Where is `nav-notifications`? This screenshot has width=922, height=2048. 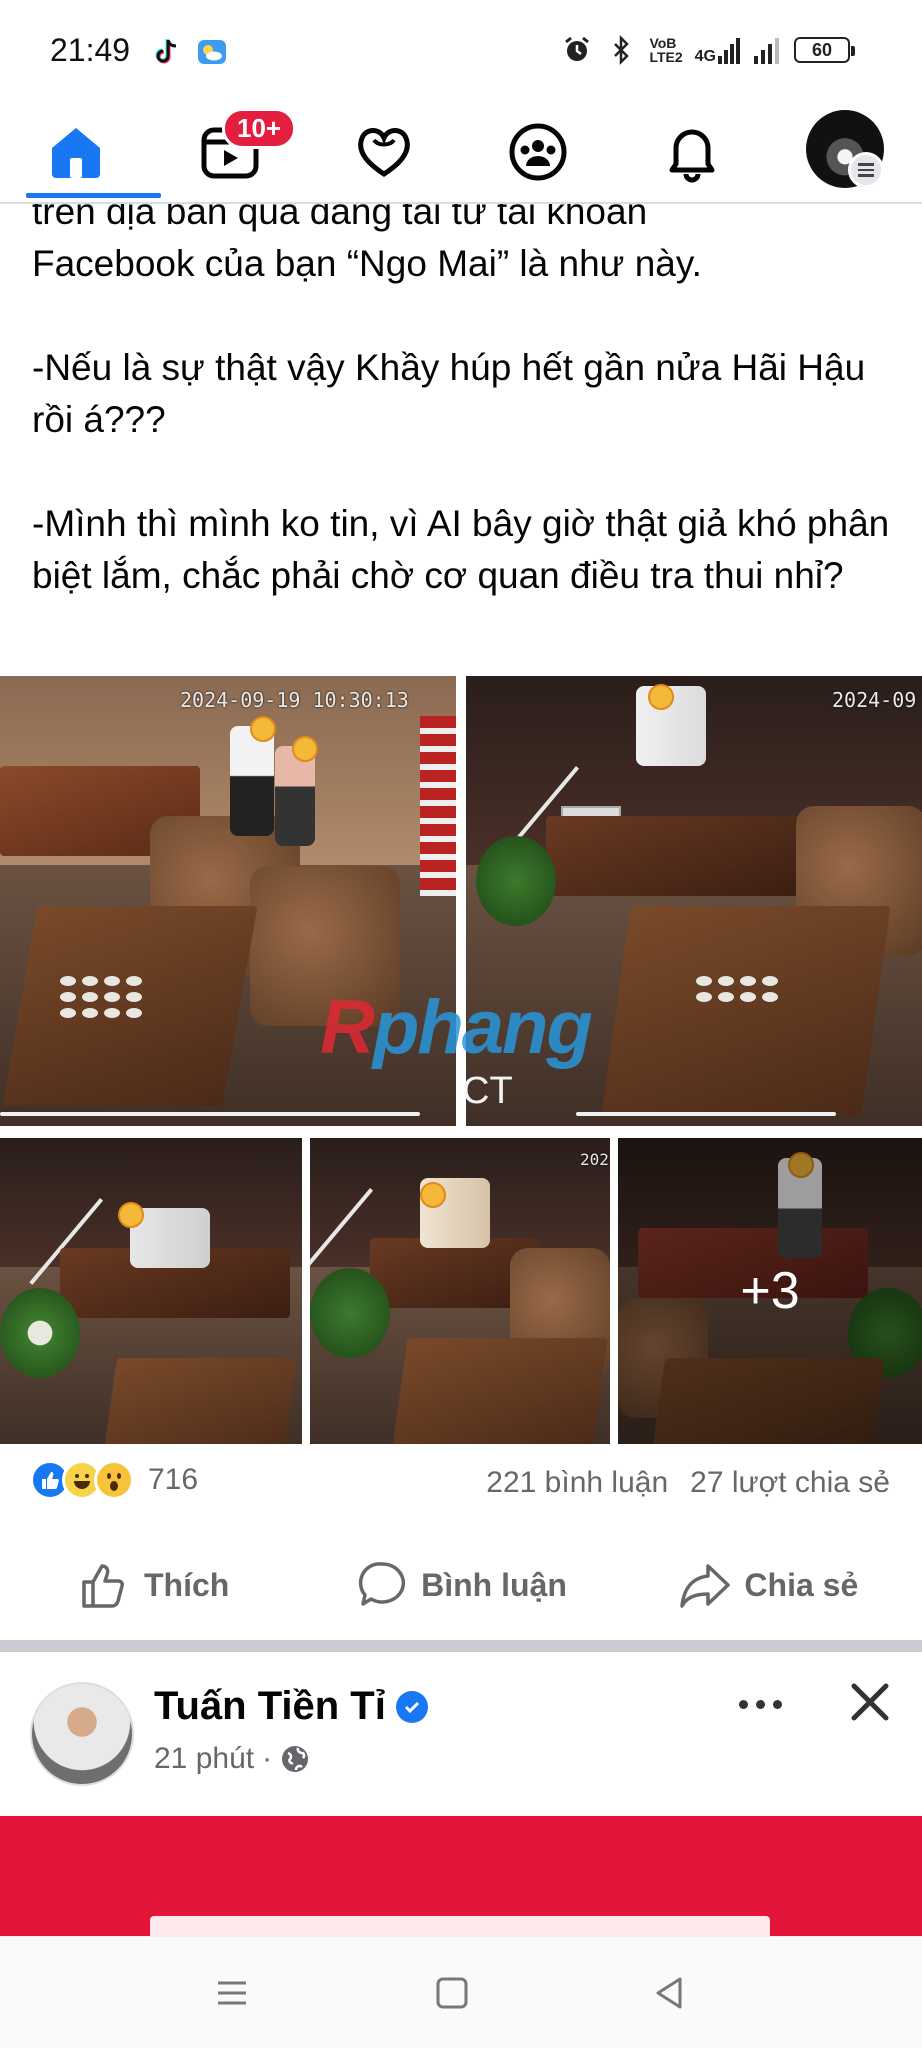
nav-notifications is located at coordinates (692, 152).